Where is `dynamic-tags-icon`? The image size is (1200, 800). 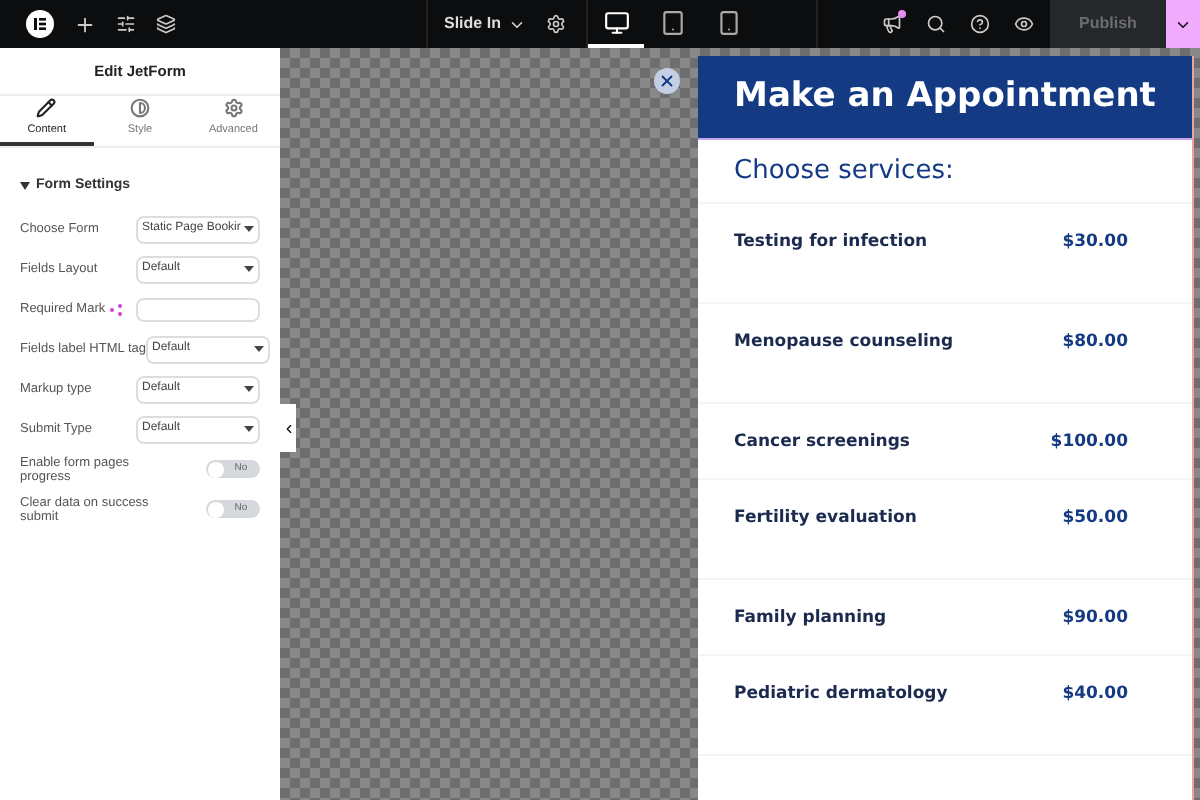
dynamic-tags-icon is located at coordinates (115, 309).